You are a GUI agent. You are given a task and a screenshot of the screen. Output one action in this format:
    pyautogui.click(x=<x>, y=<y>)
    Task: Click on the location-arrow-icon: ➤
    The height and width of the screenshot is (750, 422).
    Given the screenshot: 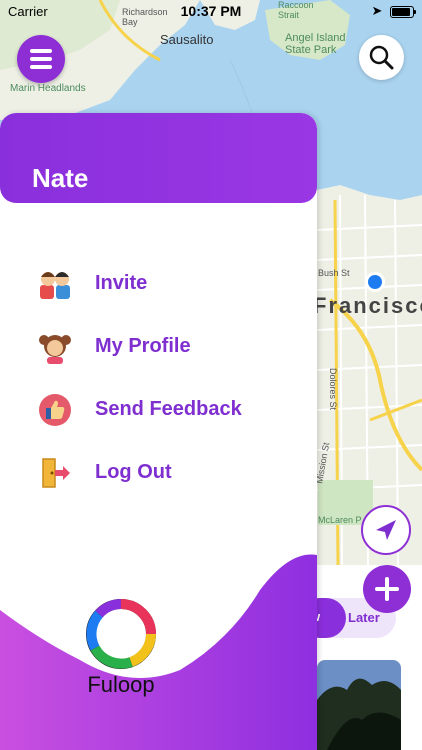 What is the action you would take?
    pyautogui.click(x=377, y=10)
    